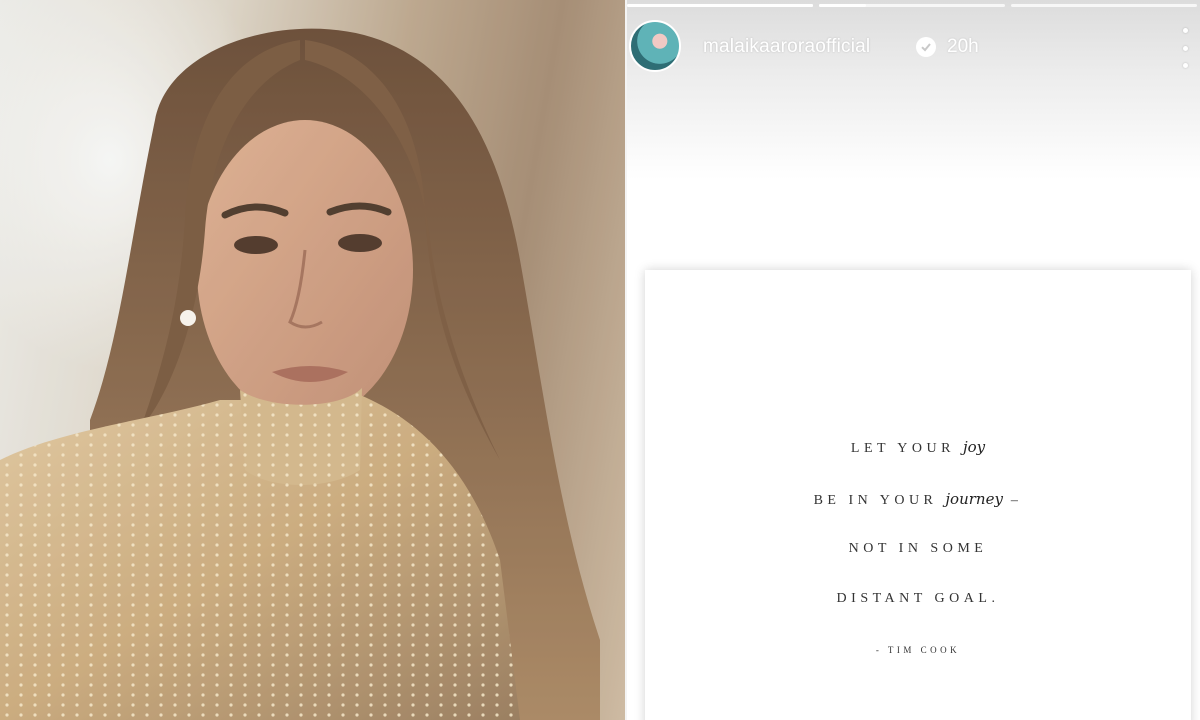 This screenshot has width=1200, height=720. What do you see at coordinates (963, 46) in the screenshot?
I see `story-timestamp: 20h` at bounding box center [963, 46].